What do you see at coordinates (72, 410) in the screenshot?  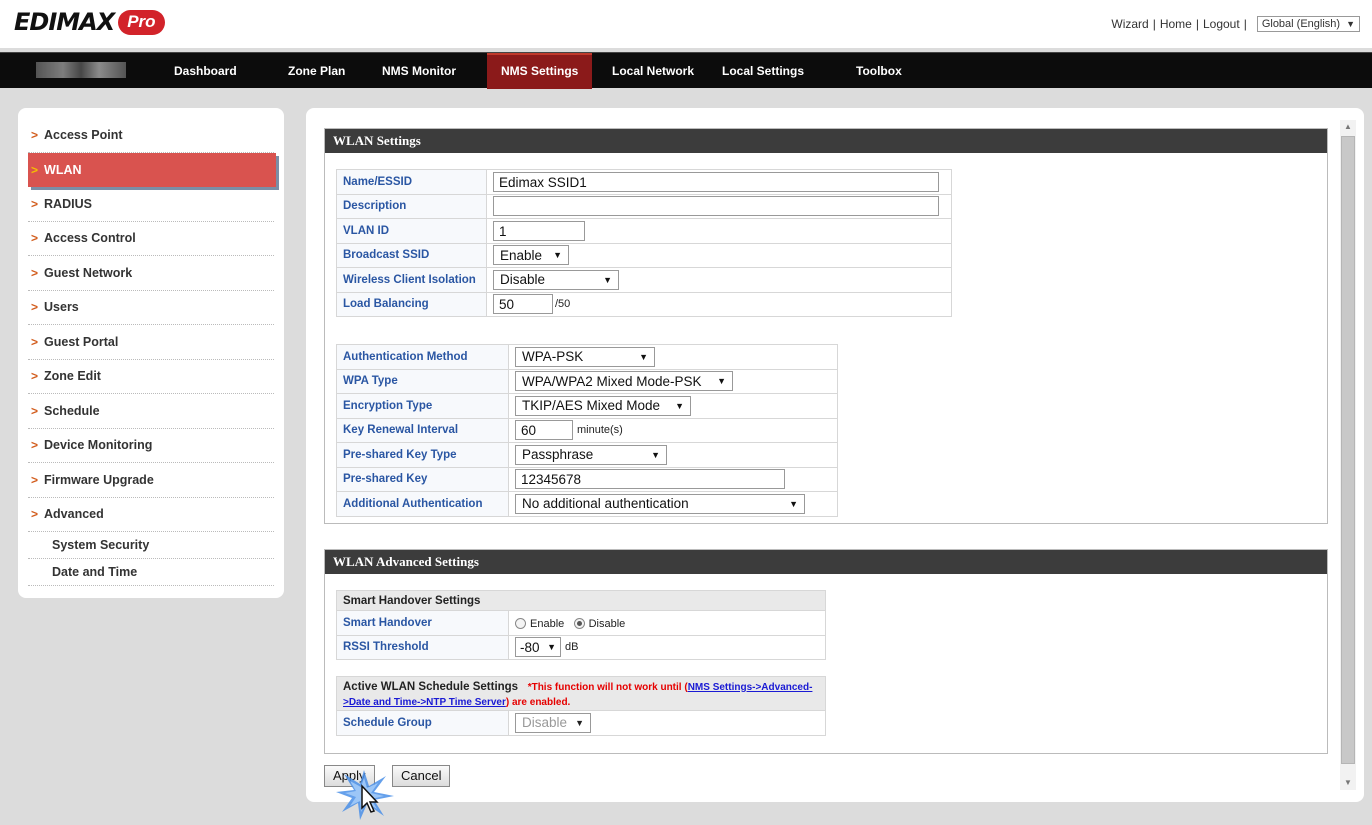 I see `sidebar-item-label: Schedule` at bounding box center [72, 410].